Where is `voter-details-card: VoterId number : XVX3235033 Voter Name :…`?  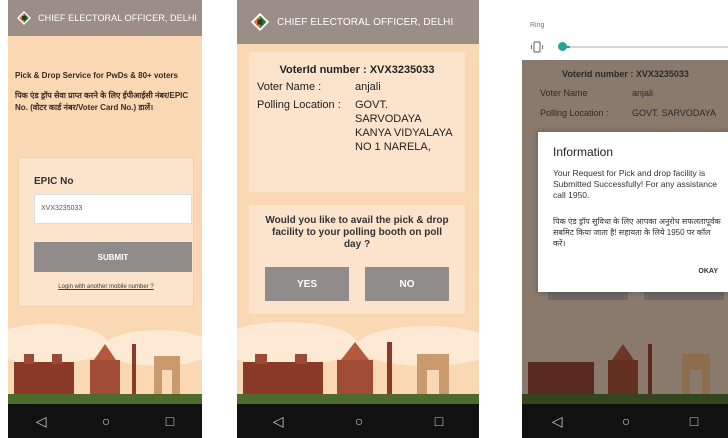 voter-details-card: VoterId number : XVX3235033 Voter Name :… is located at coordinates (357, 122).